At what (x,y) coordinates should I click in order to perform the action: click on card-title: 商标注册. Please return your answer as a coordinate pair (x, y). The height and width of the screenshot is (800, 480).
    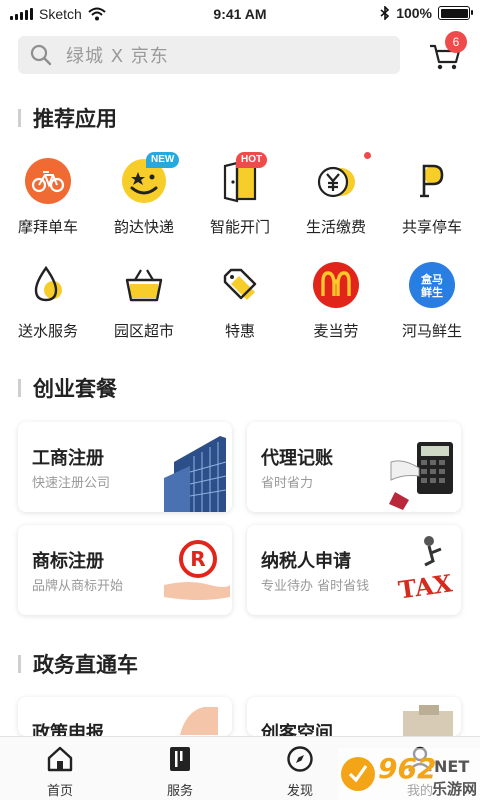
    Looking at the image, I should click on (68, 561).